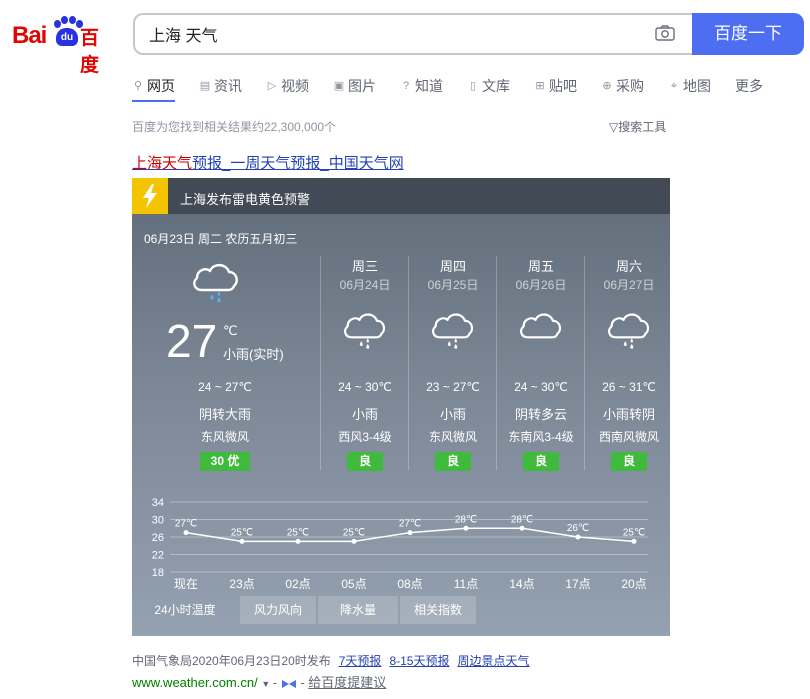  Describe the element at coordinates (628, 414) in the screenshot. I see `forecast-condition: 小雨转阴` at that location.